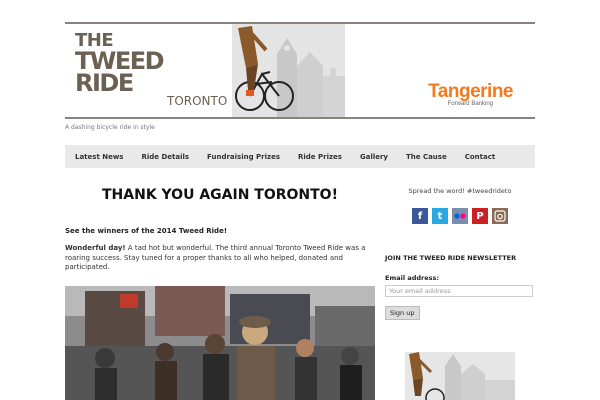 The width and height of the screenshot is (600, 400). I want to click on flickr-icon, so click(460, 216).